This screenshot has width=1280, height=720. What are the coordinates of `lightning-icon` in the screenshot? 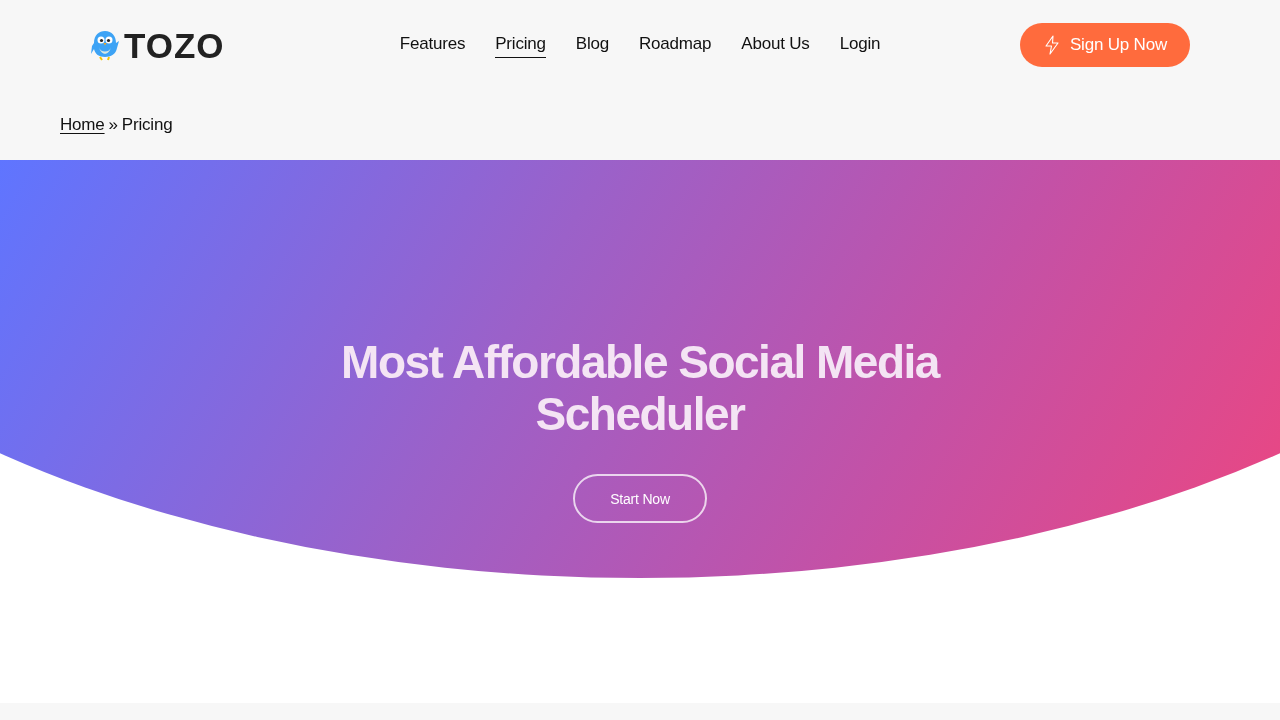 It's located at (1052, 45).